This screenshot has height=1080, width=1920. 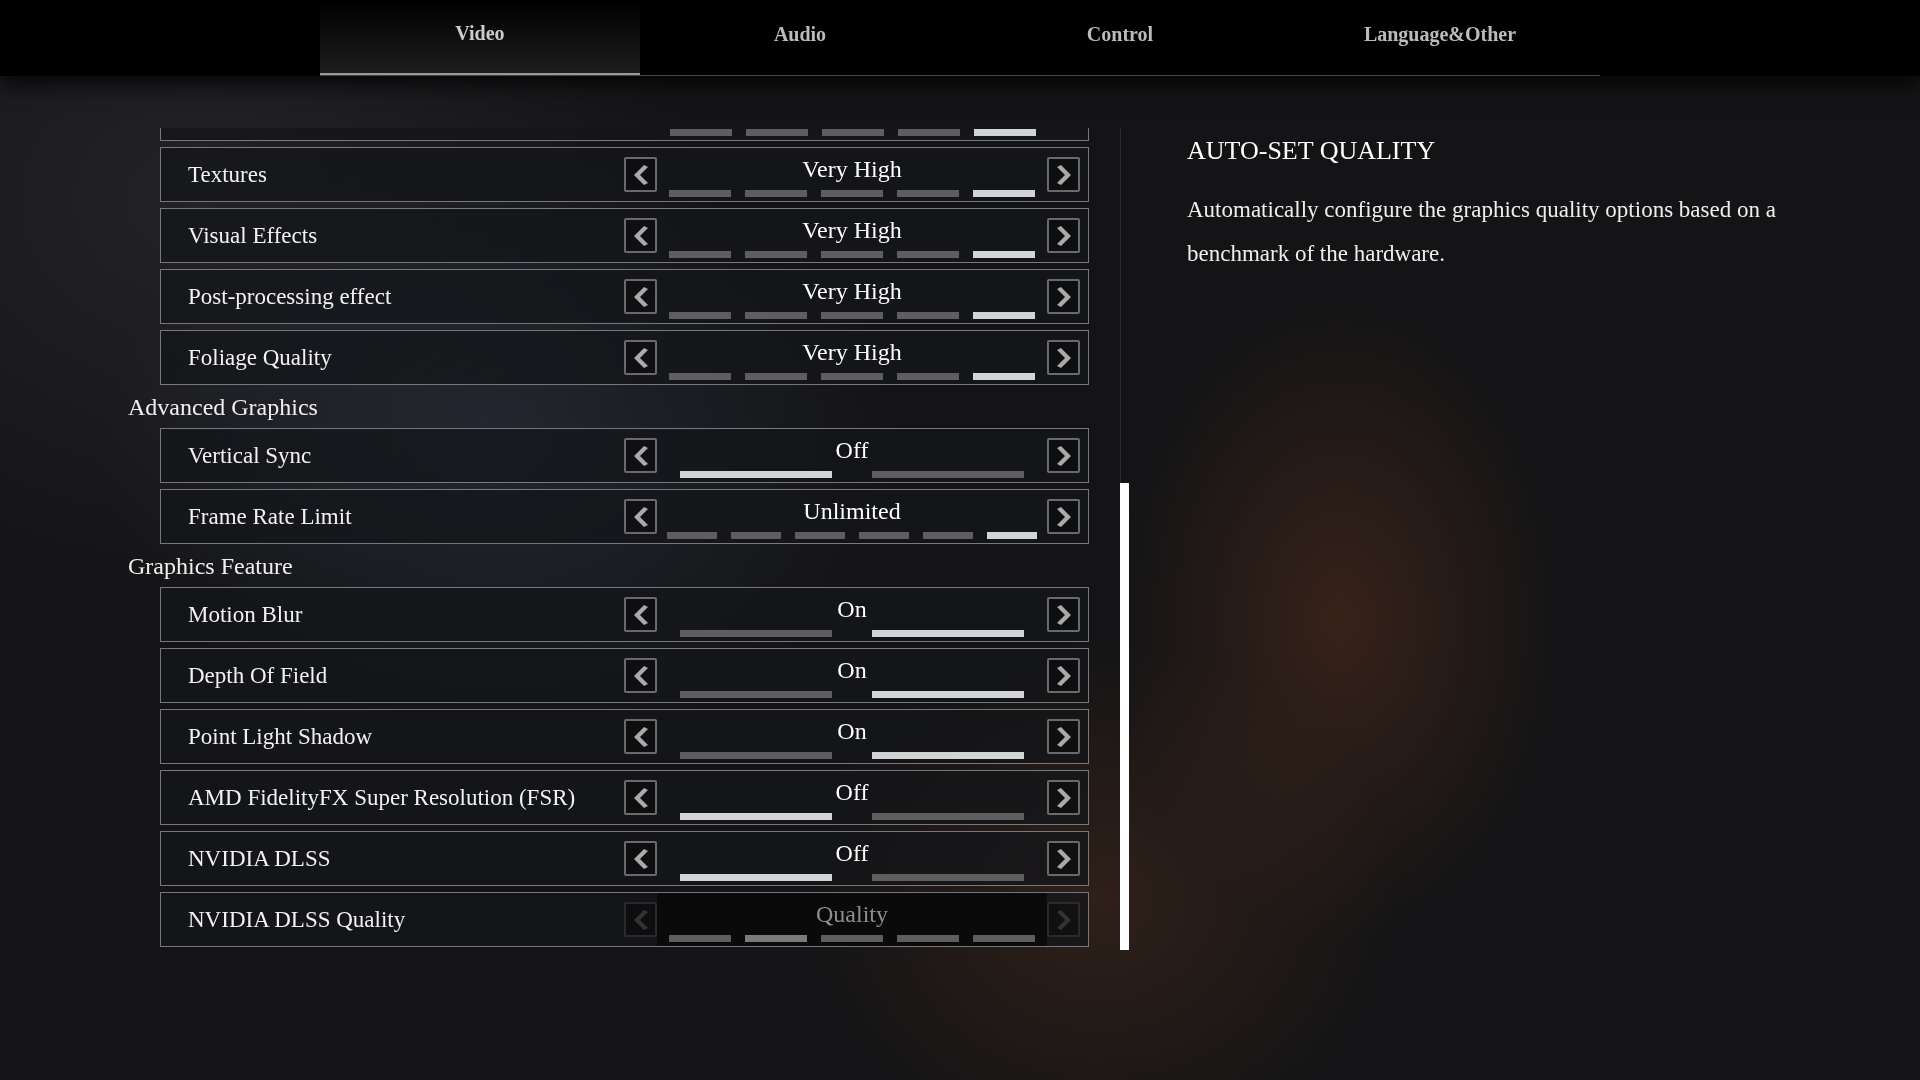 What do you see at coordinates (1482, 232) in the screenshot?
I see `panel-description: Automatically configure the graphics quality options based on a benchmark of the hardware.` at bounding box center [1482, 232].